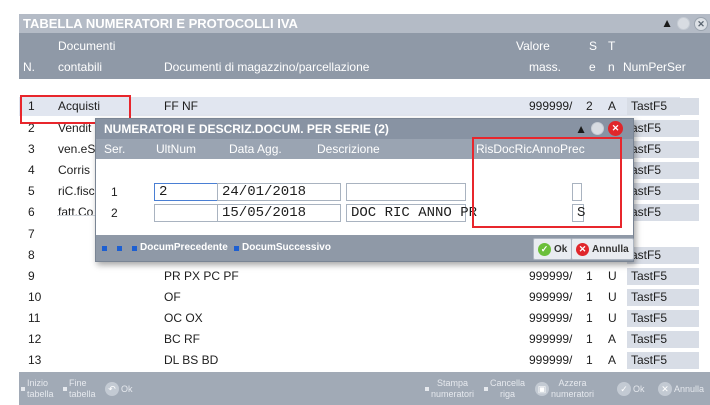 Image resolution: width=710 pixels, height=405 pixels. I want to click on data-agg-field: 24/01/2018, so click(279, 192).